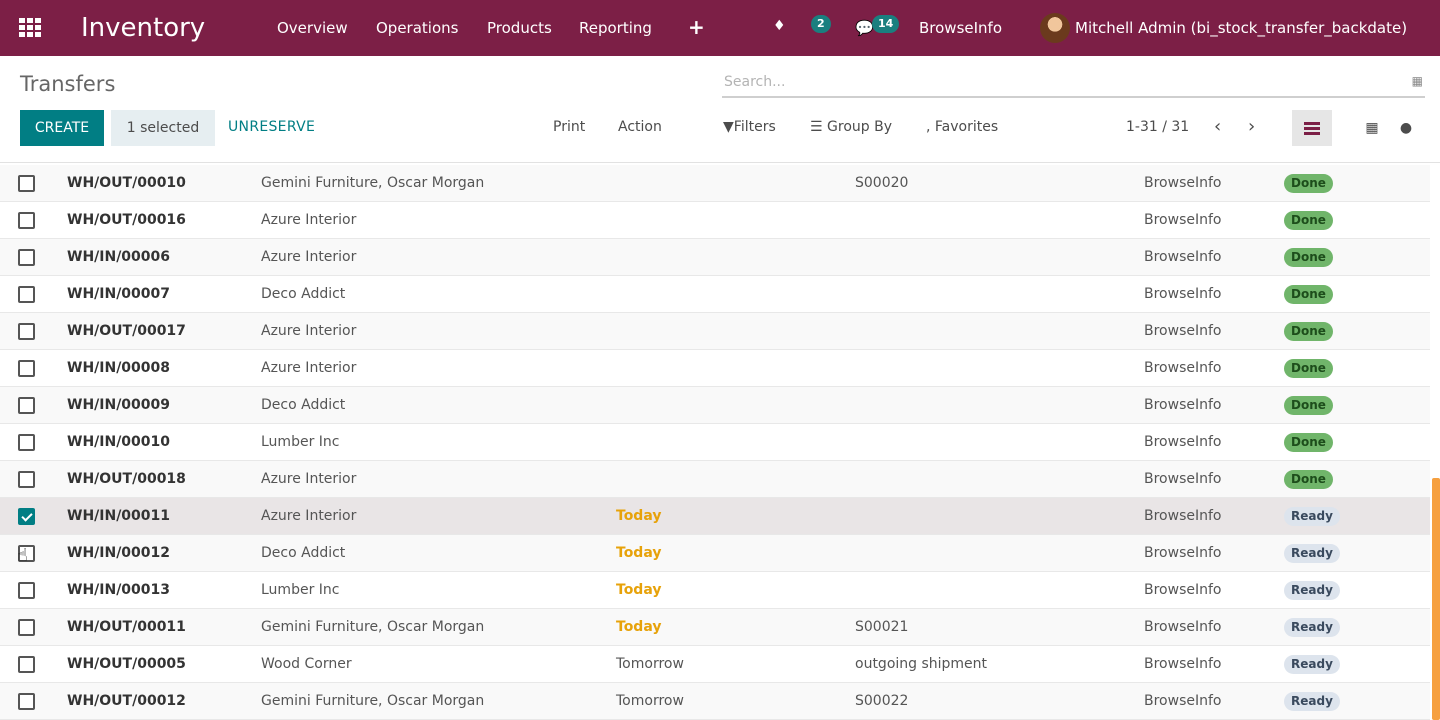  Describe the element at coordinates (696, 27) in the screenshot. I see `menu-plus-icon: +` at that location.